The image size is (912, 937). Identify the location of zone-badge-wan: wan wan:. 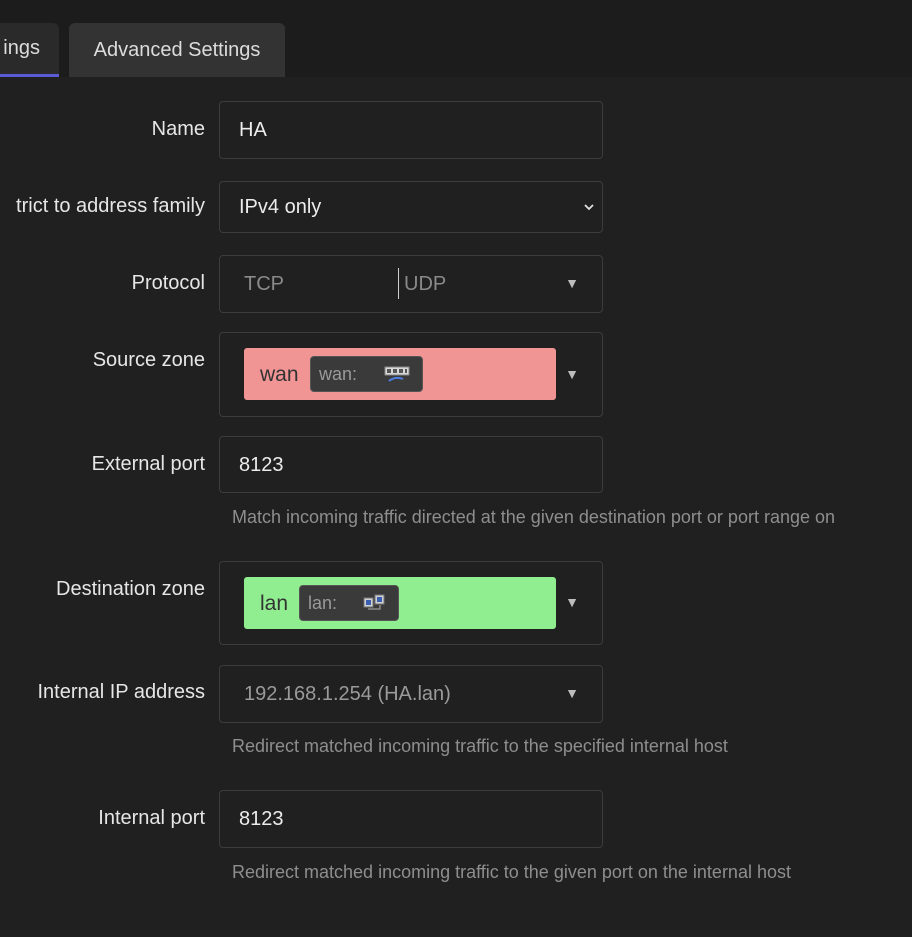
(400, 374).